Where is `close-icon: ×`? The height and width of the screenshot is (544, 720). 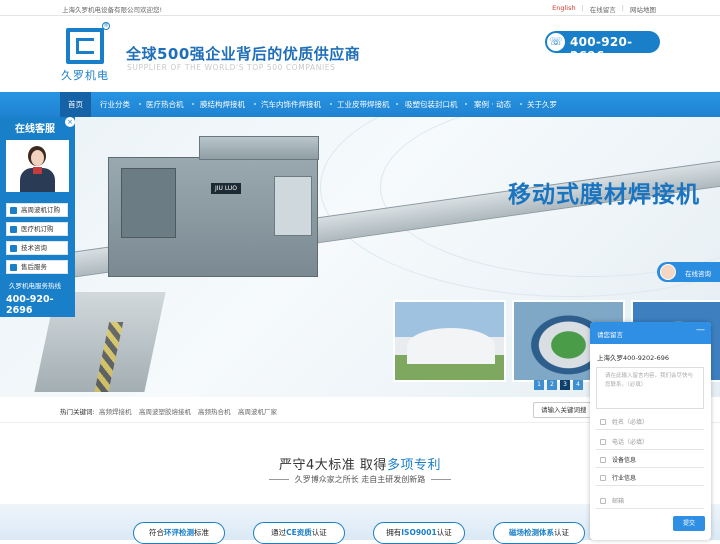 close-icon: × is located at coordinates (70, 122).